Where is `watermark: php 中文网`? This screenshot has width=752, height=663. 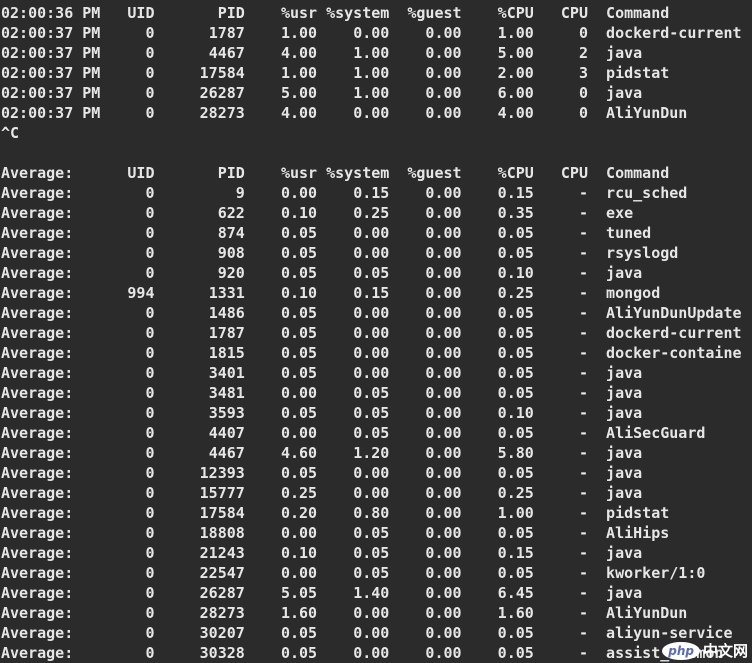 watermark: php 中文网 is located at coordinates (705, 650).